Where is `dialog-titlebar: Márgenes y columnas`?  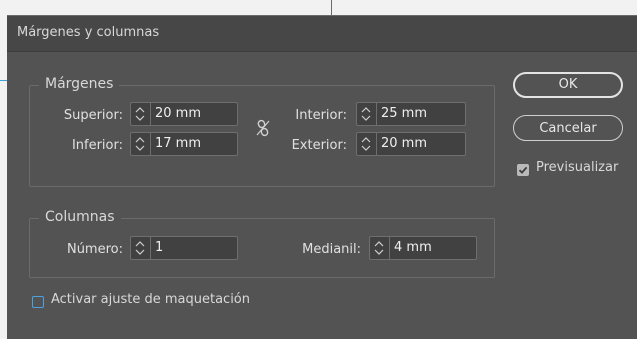 dialog-titlebar: Márgenes y columnas is located at coordinates (322, 34).